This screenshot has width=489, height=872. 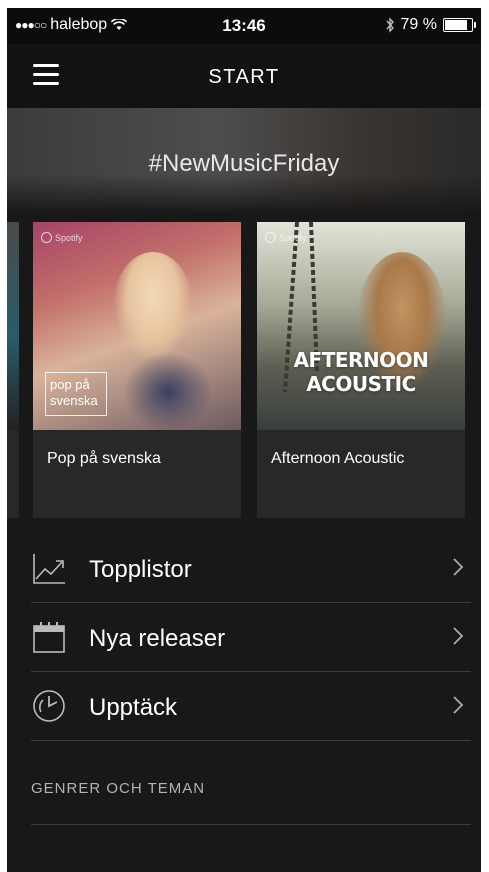 I want to click on hero-title: #NewMusicFriday, so click(x=244, y=163).